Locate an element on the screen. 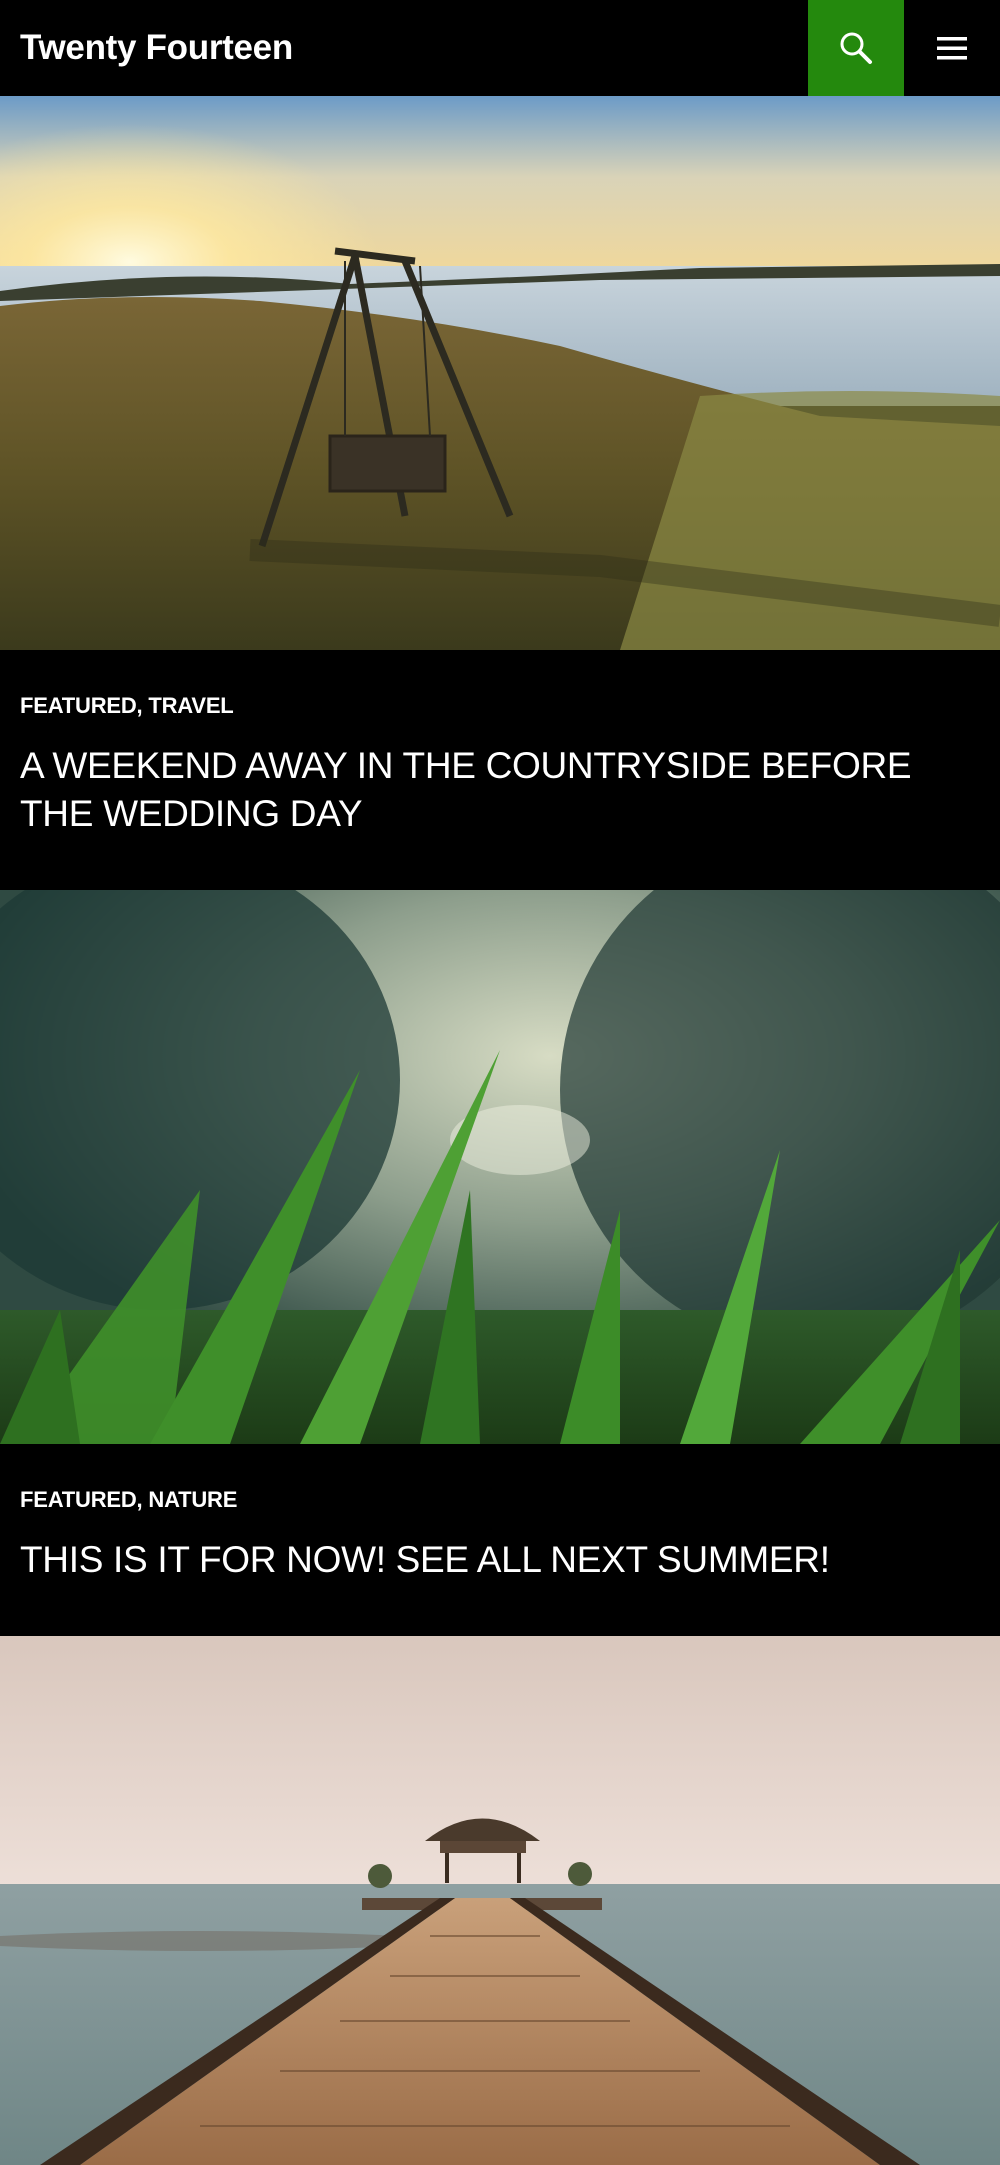 This screenshot has height=2165, width=1000. site-title: Twenty Fourteen is located at coordinates (156, 48).